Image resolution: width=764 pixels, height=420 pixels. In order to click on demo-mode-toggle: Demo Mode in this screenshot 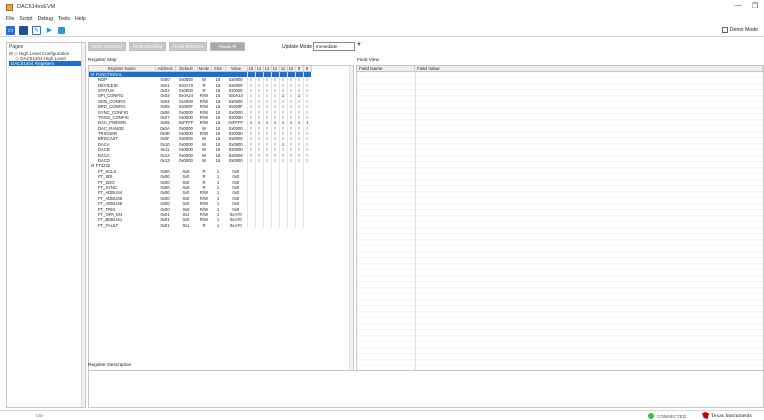, I will do `click(739, 30)`.